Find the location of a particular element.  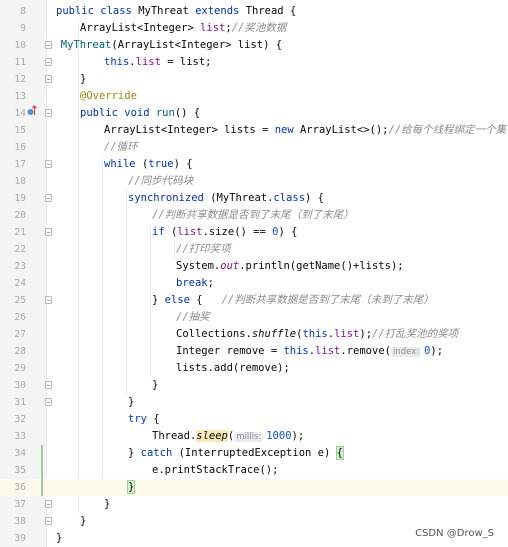

code-text: if (list.size() == 0) { is located at coordinates (224, 232).